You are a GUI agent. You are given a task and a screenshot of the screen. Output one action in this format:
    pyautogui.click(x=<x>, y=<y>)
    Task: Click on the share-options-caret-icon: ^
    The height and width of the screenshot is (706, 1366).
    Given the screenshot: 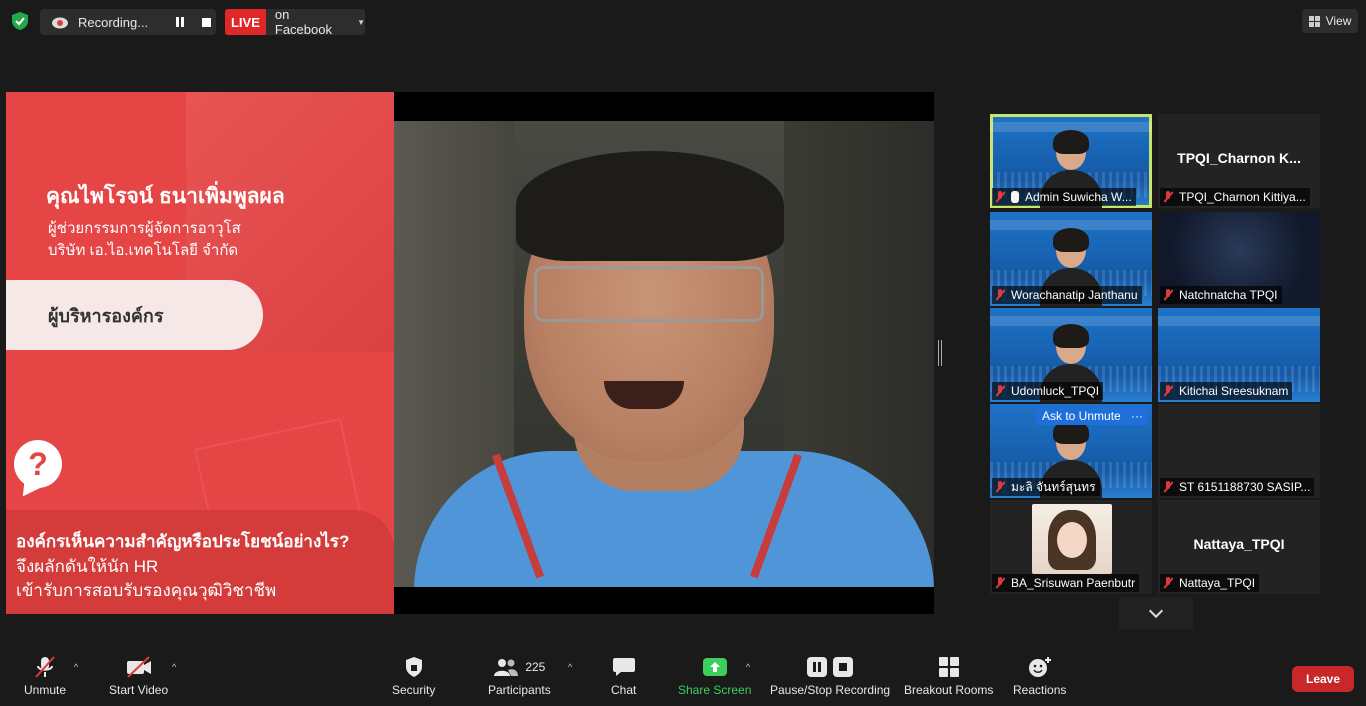 What is the action you would take?
    pyautogui.click(x=748, y=667)
    